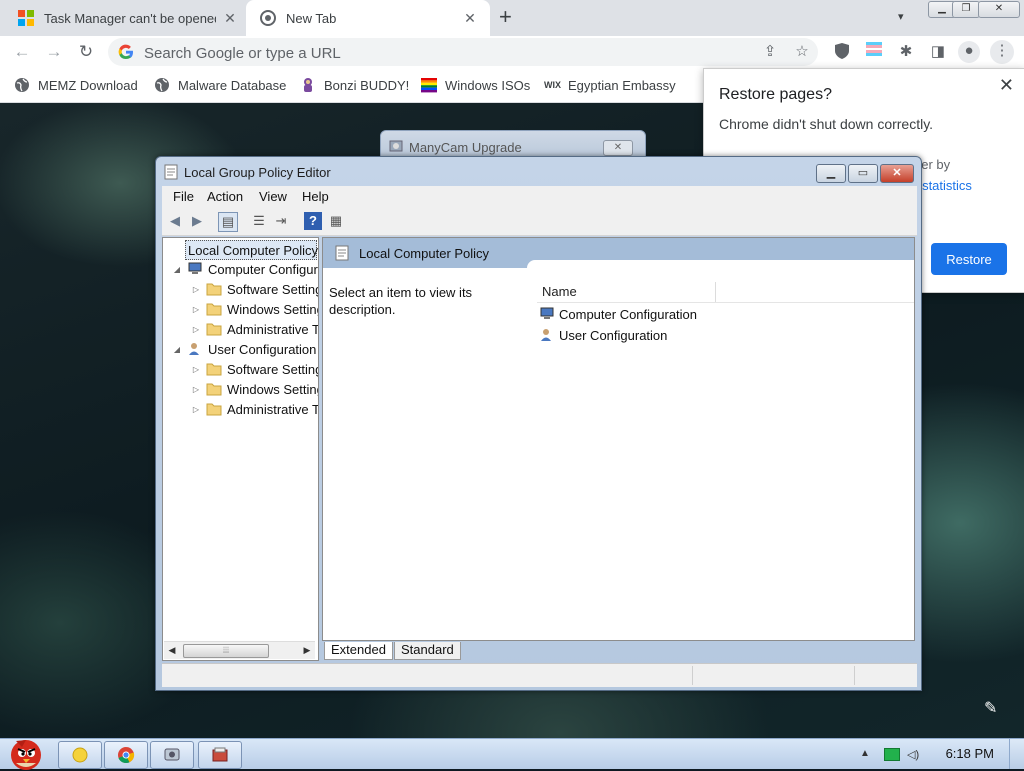 The width and height of the screenshot is (1024, 771). I want to click on column-separator, so click(715, 292).